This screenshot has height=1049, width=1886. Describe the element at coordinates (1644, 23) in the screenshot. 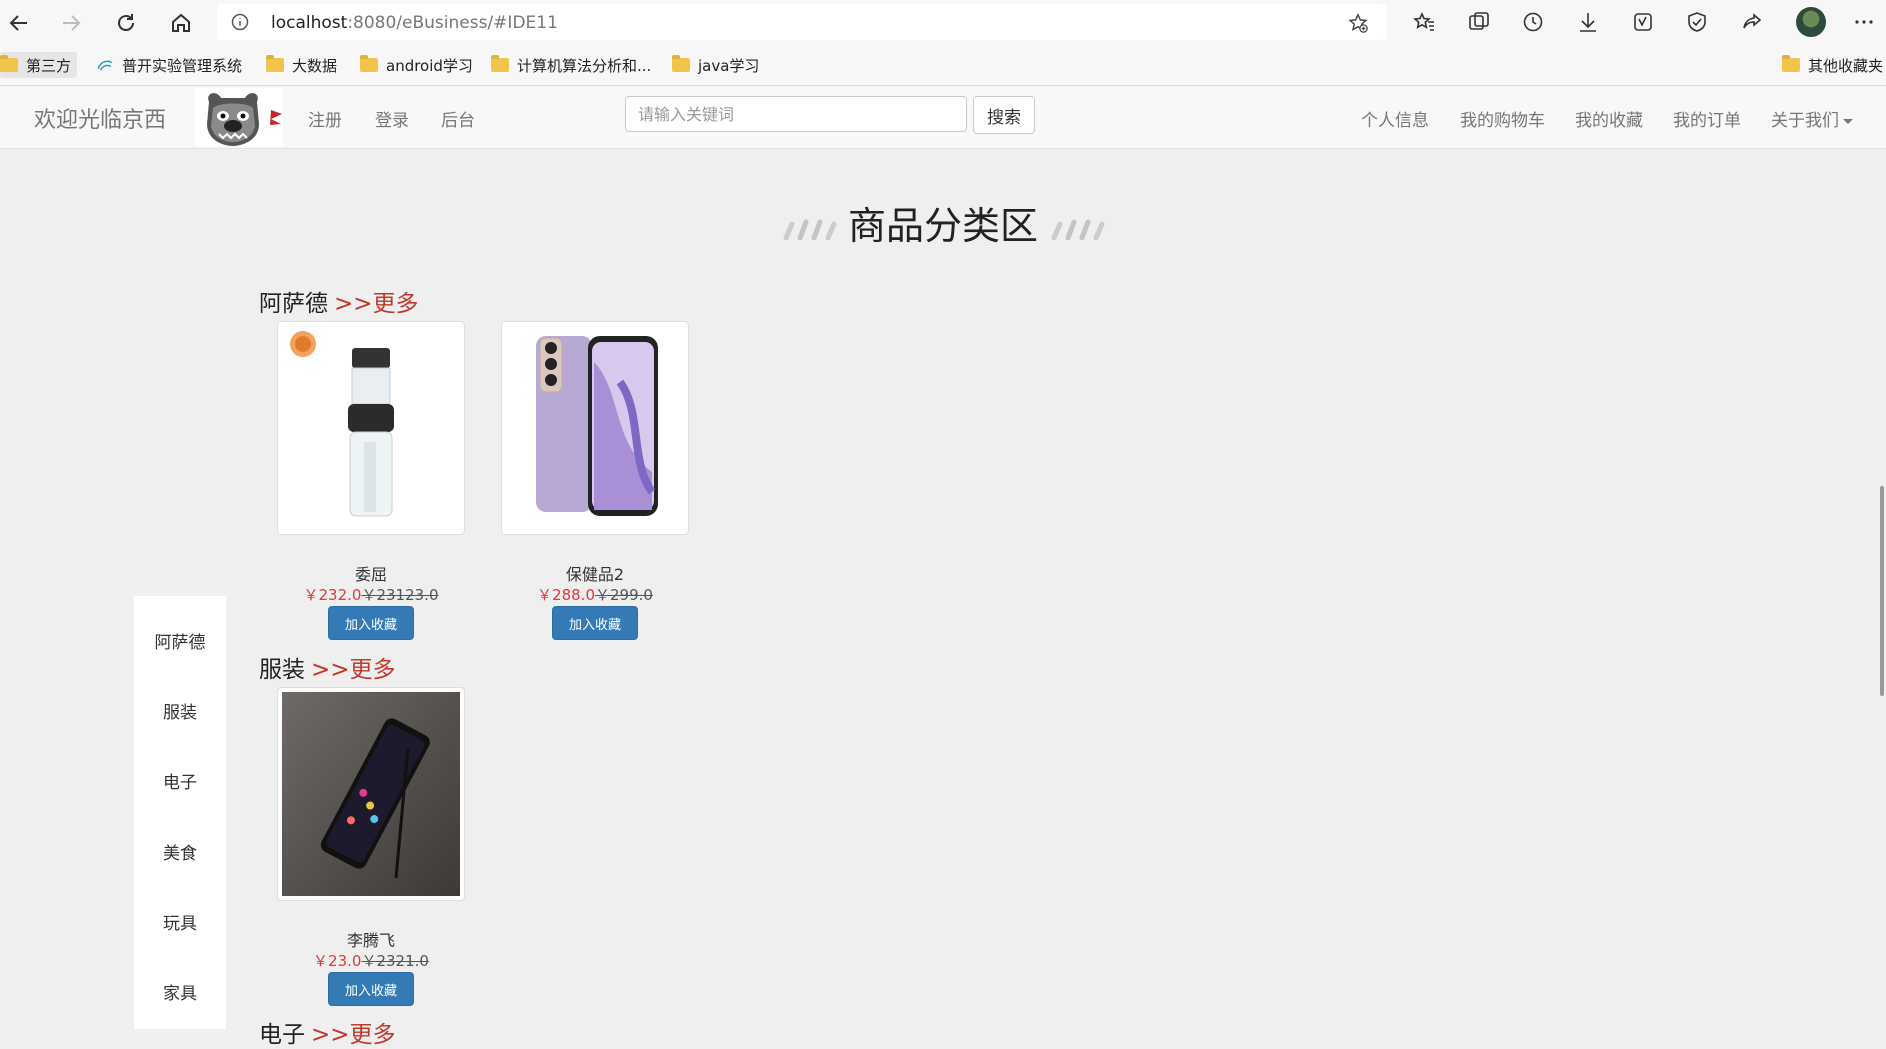

I see `math-solver-icon` at that location.